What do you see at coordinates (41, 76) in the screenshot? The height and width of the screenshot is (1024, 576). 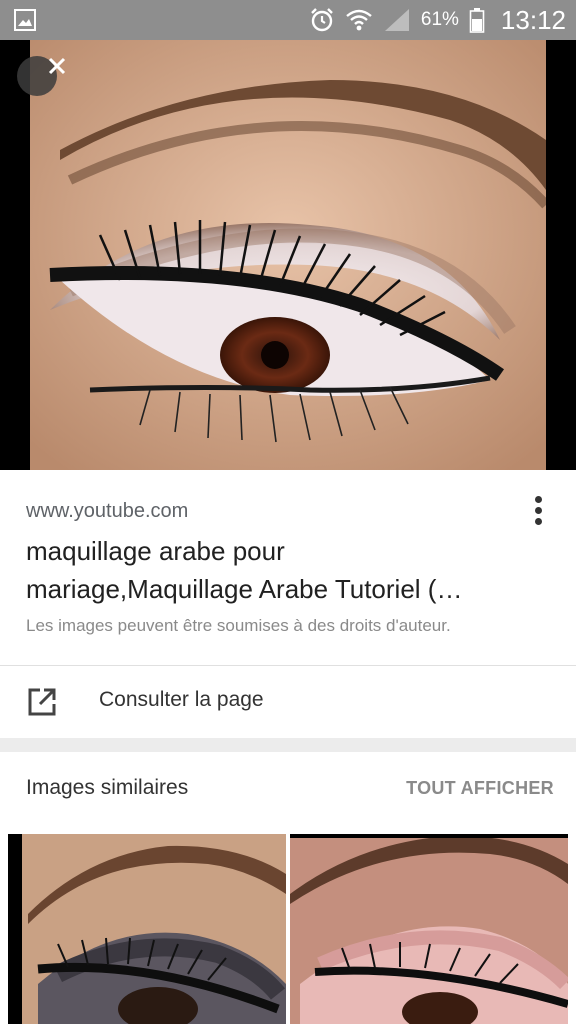 I see `close-button` at bounding box center [41, 76].